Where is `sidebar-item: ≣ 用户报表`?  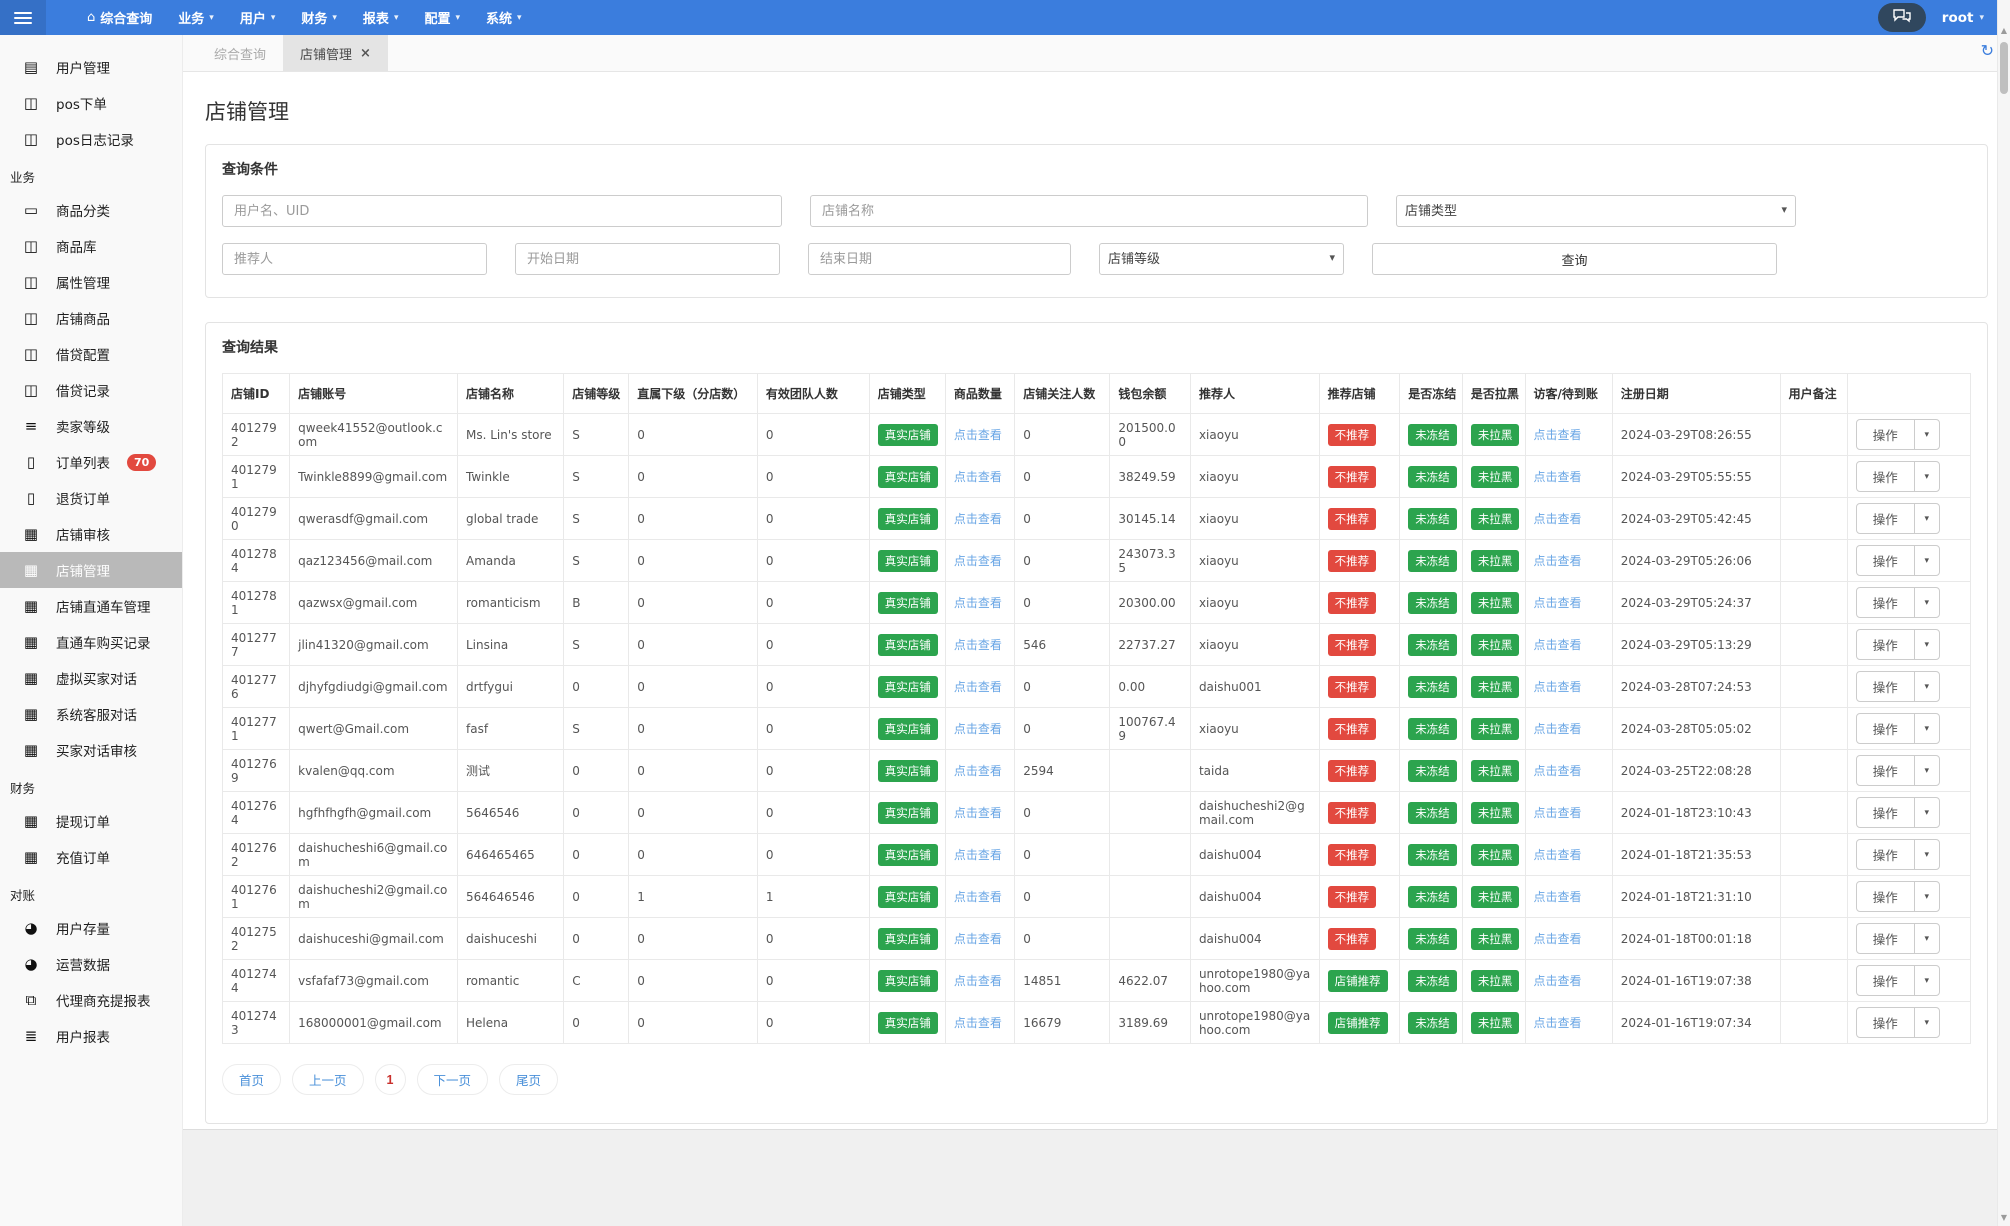 sidebar-item: ≣ 用户报表 is located at coordinates (91, 1036).